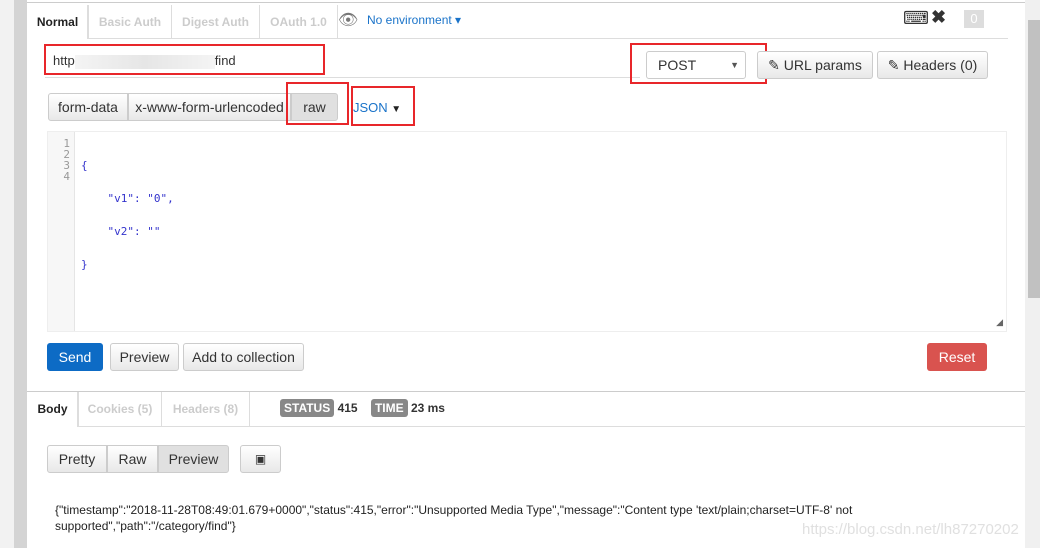  Describe the element at coordinates (551, 426) in the screenshot. I see `response-tabs-underline` at that location.